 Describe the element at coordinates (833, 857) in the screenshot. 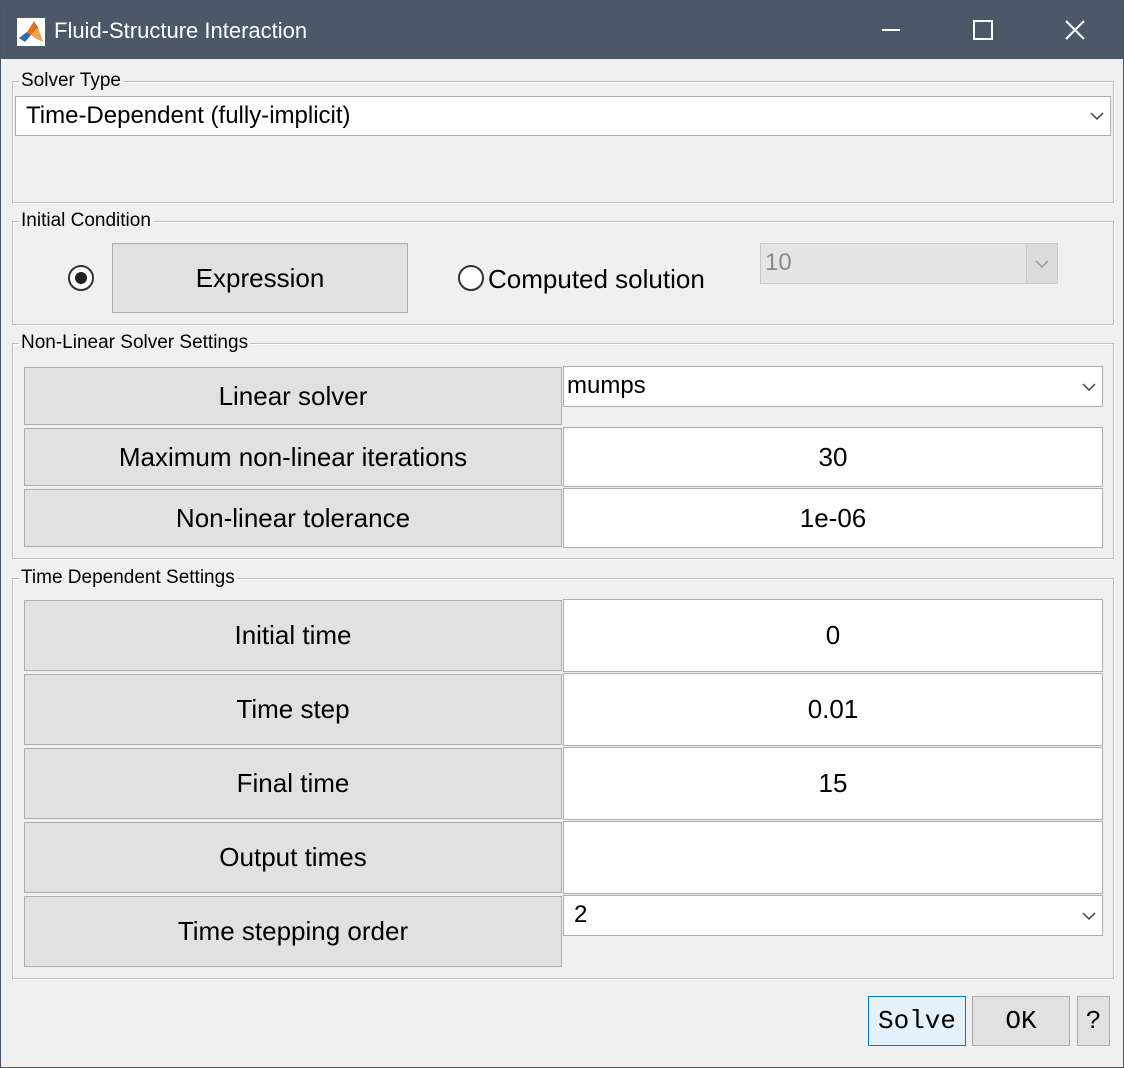

I see `output-times-input` at that location.